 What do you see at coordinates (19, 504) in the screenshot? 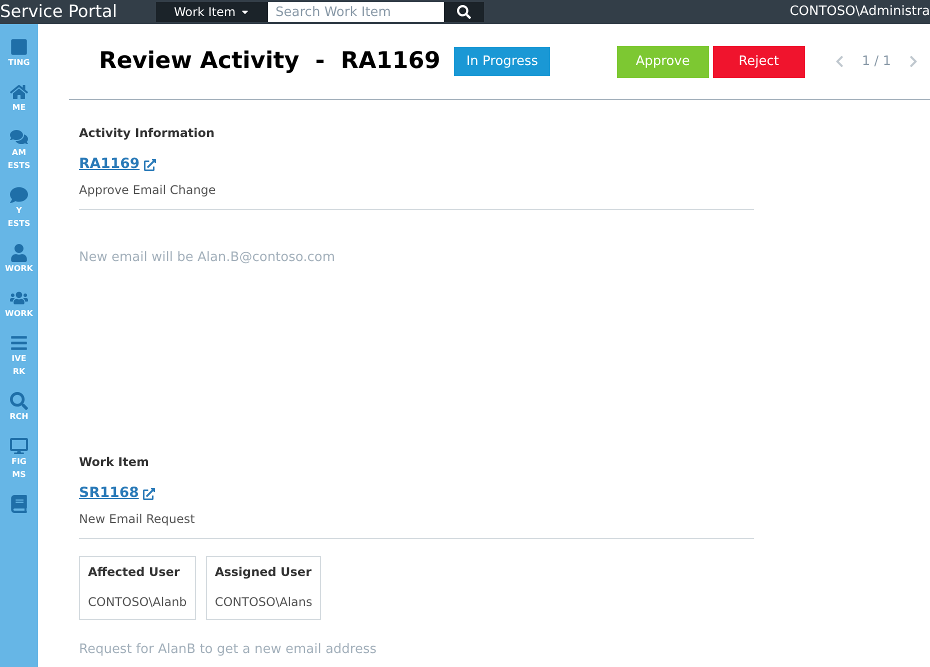
I see `book-icon` at bounding box center [19, 504].